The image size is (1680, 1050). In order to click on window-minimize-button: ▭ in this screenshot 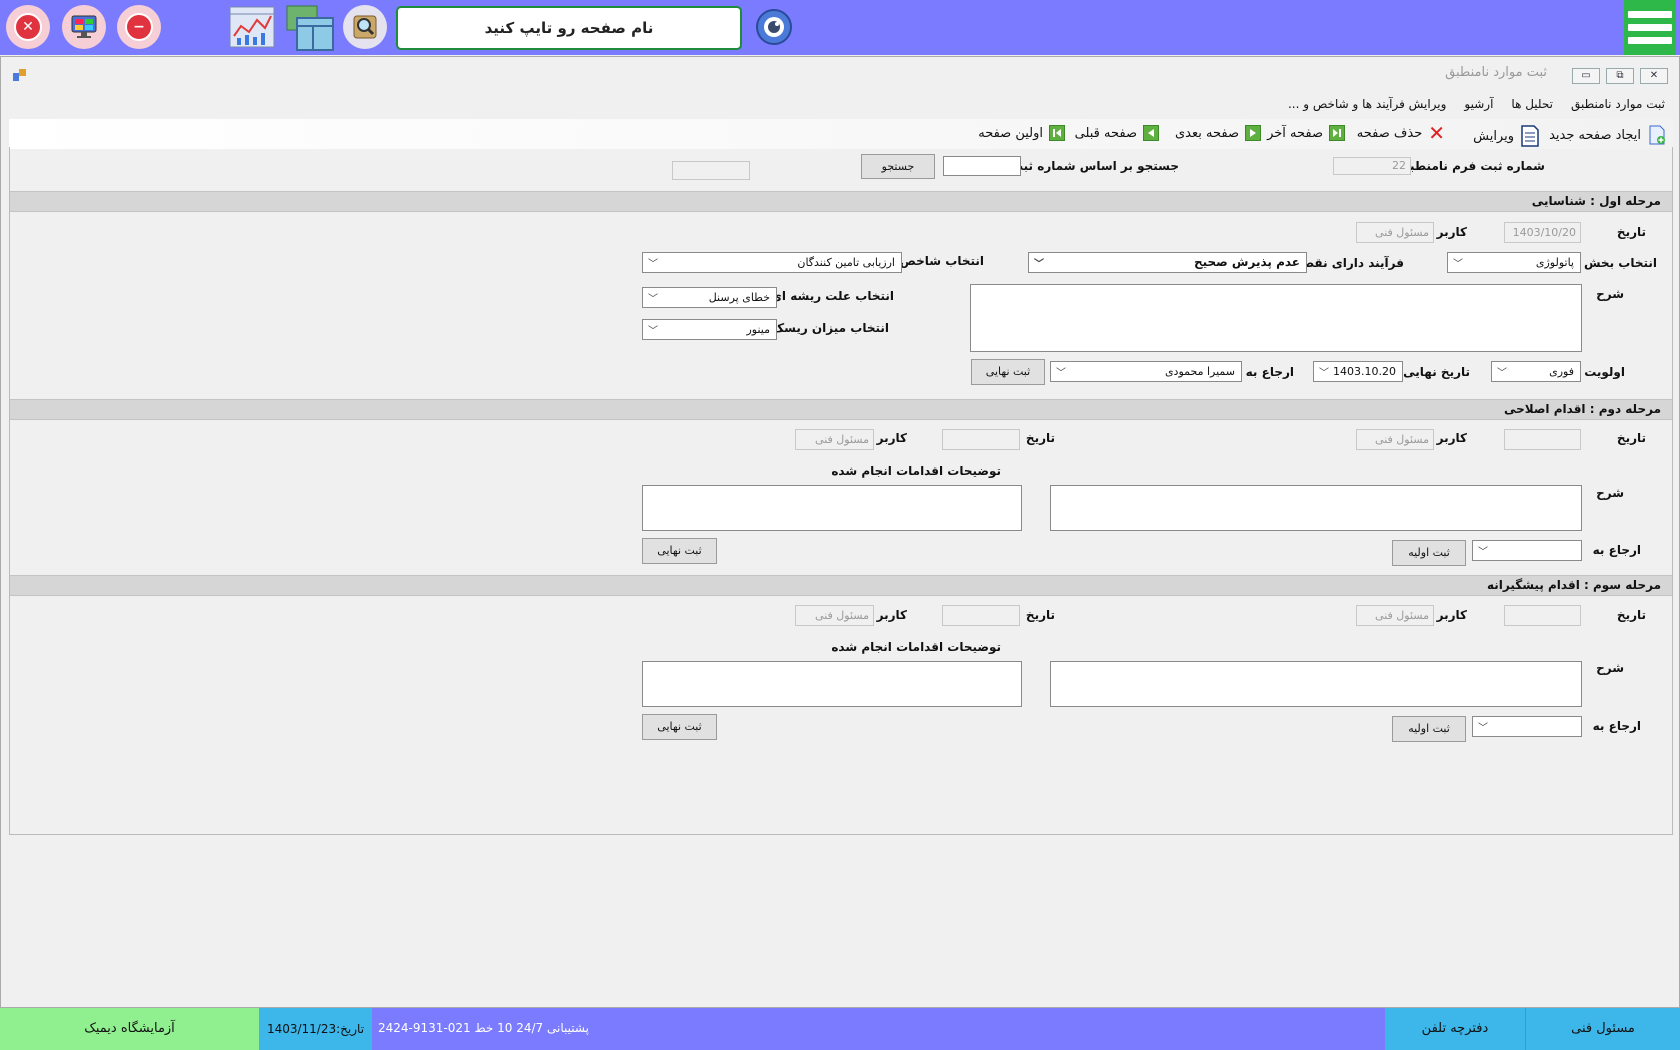, I will do `click(1586, 76)`.